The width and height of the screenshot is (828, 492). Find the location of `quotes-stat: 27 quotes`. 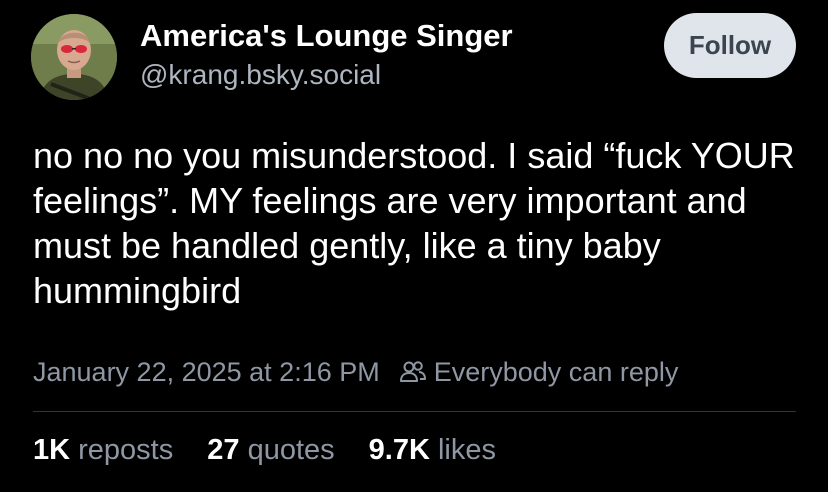

quotes-stat: 27 quotes is located at coordinates (270, 450).